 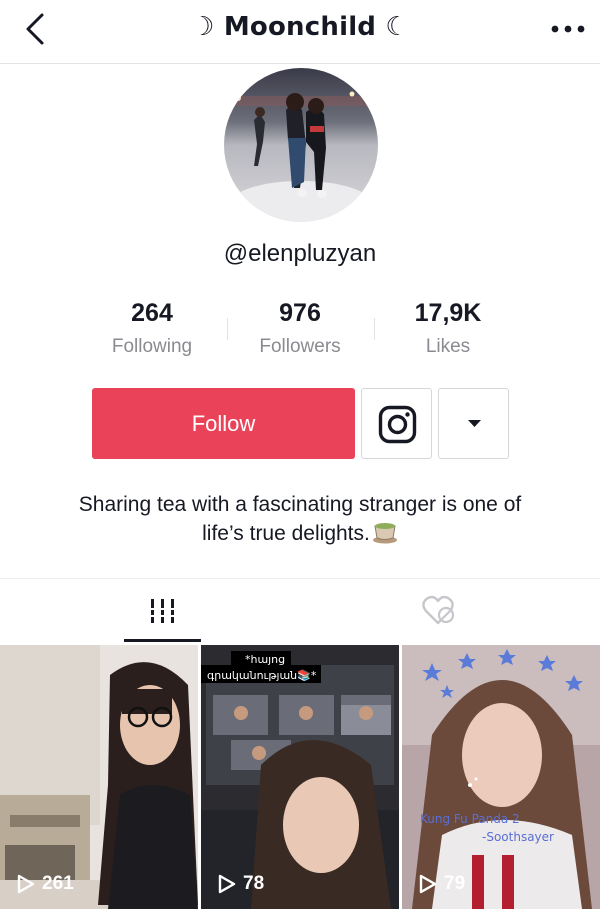 What do you see at coordinates (300, 346) in the screenshot?
I see `stat-label: Followers` at bounding box center [300, 346].